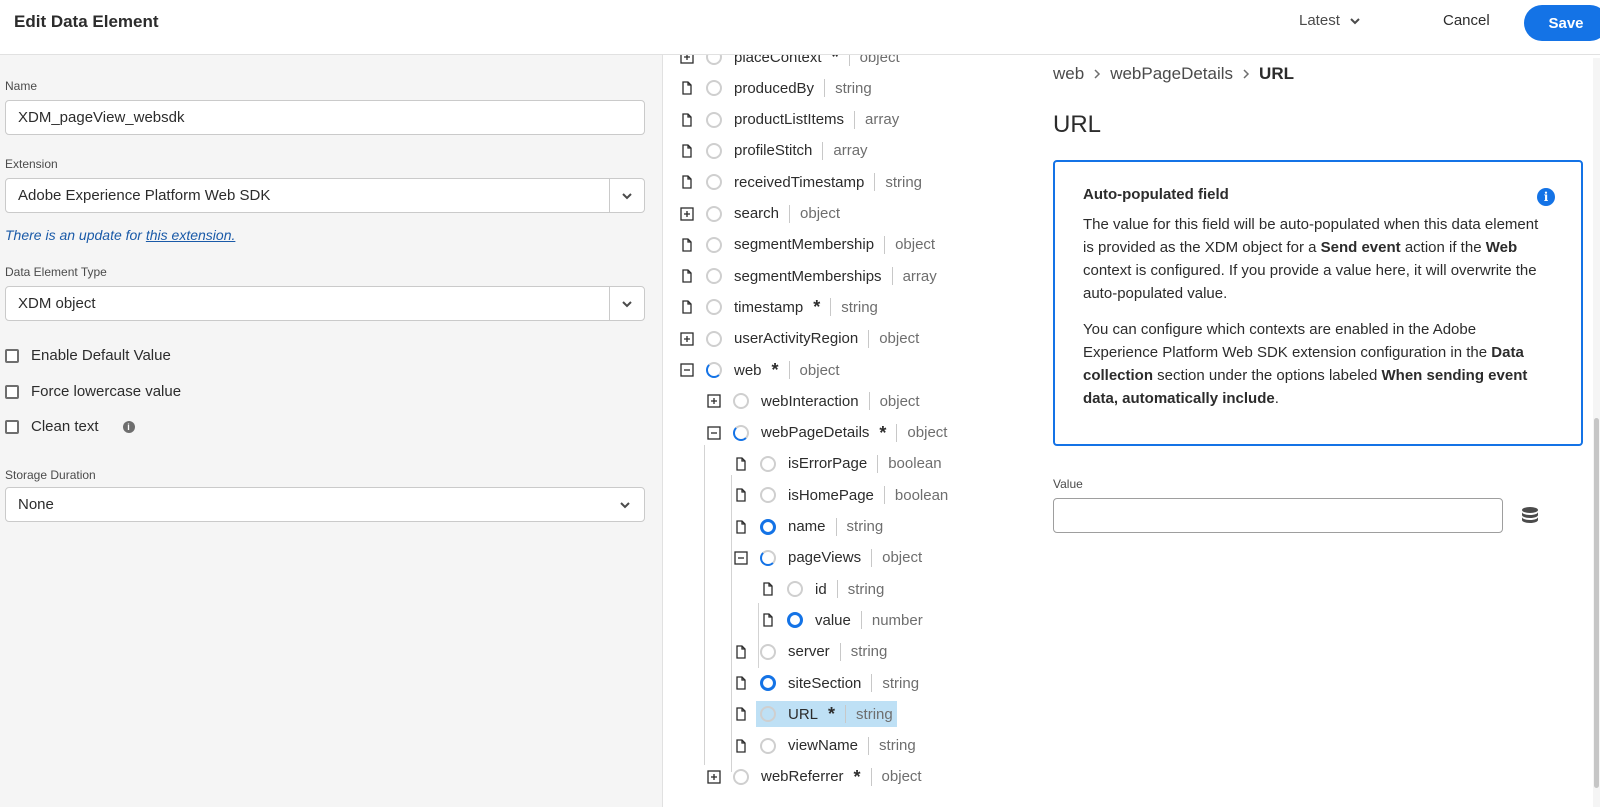 This screenshot has height=807, width=1600. I want to click on tree-guide-line, so click(704, 605).